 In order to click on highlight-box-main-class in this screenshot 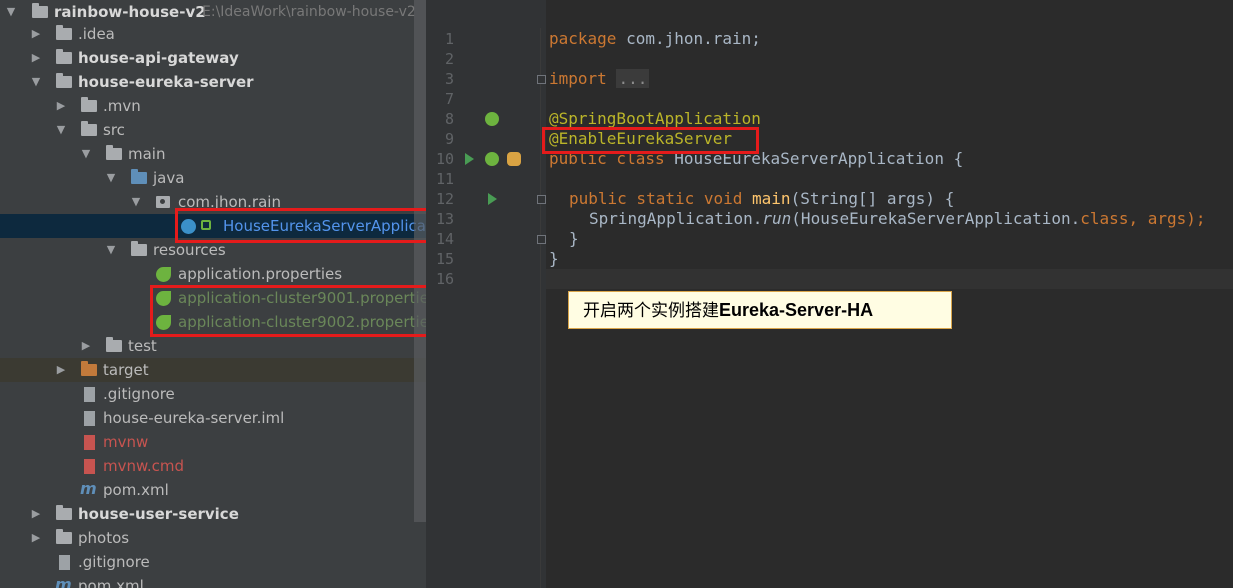, I will do `click(300, 225)`.